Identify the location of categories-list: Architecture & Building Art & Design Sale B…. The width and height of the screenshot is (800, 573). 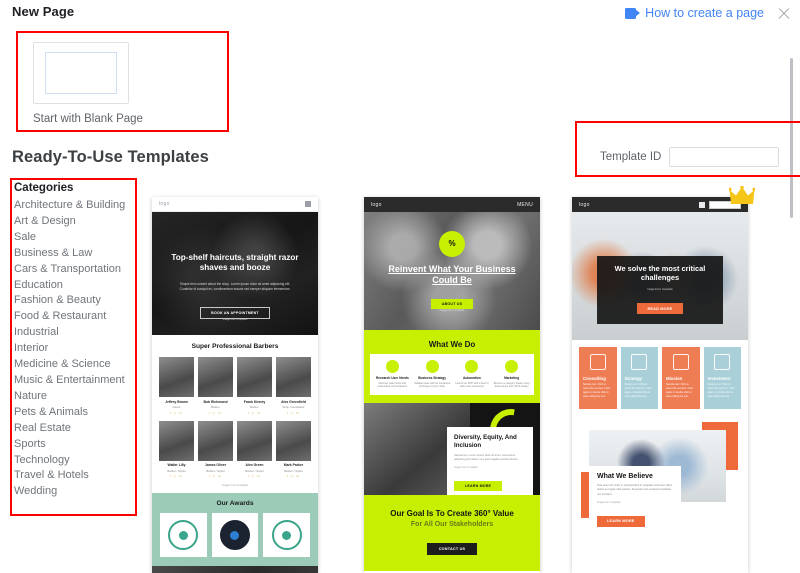
(74, 349).